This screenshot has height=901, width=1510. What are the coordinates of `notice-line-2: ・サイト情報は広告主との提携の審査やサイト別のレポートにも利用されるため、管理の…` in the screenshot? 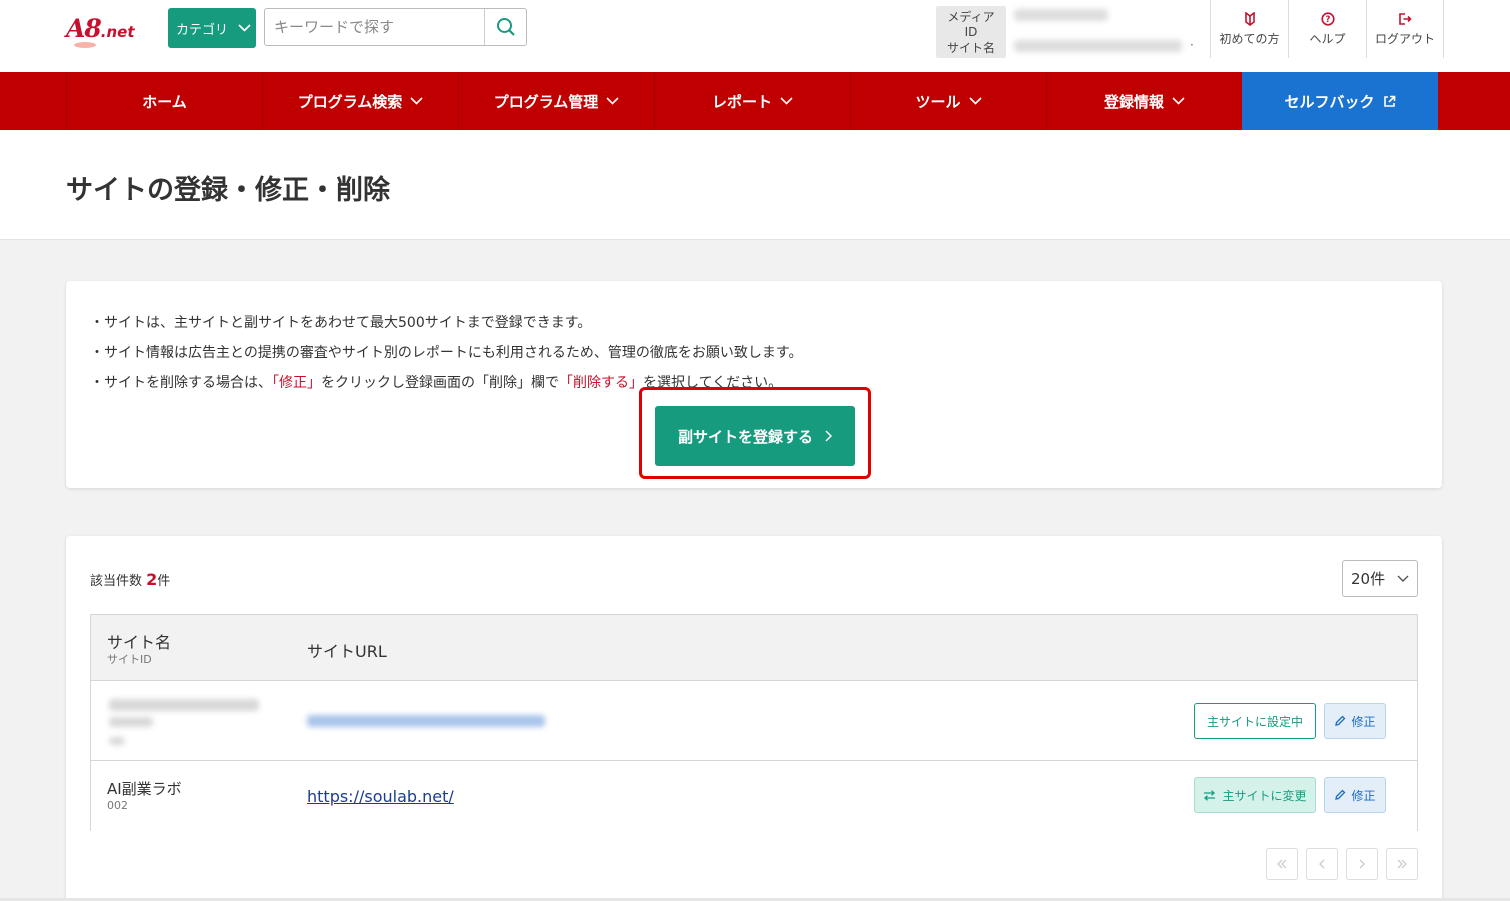 It's located at (446, 353).